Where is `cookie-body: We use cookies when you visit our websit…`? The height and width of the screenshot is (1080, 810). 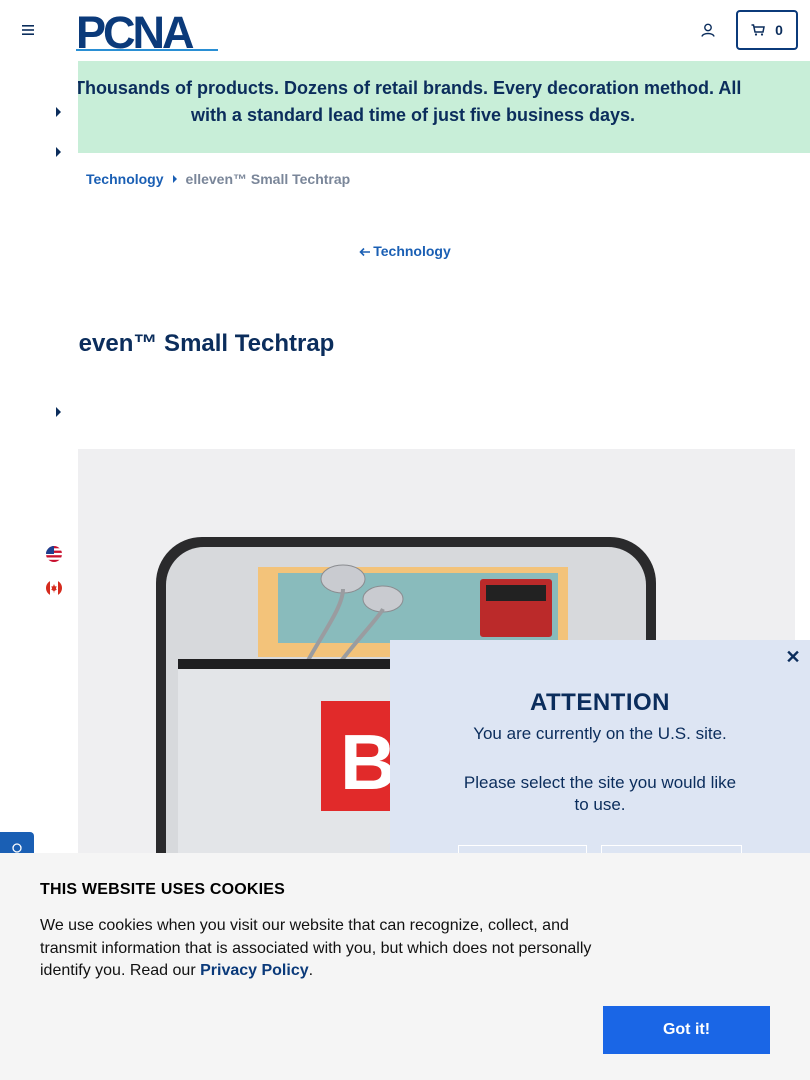 cookie-body: We use cookies when you visit our websit… is located at coordinates (316, 948).